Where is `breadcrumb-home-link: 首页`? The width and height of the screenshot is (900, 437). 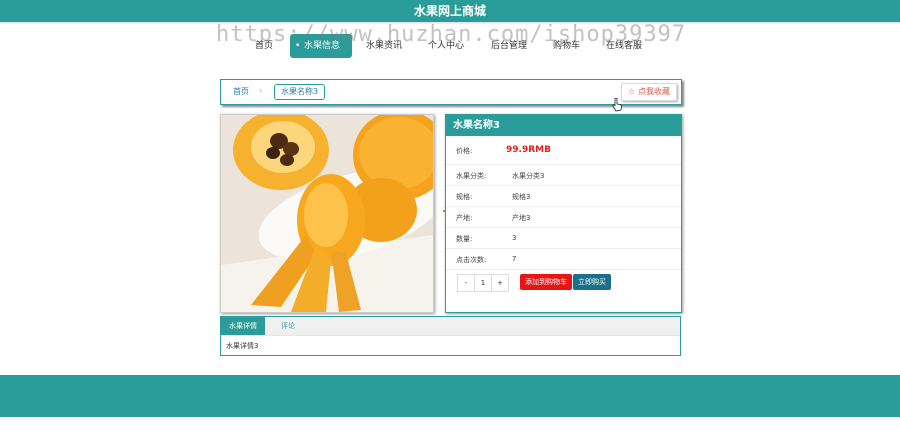 breadcrumb-home-link: 首页 is located at coordinates (241, 91).